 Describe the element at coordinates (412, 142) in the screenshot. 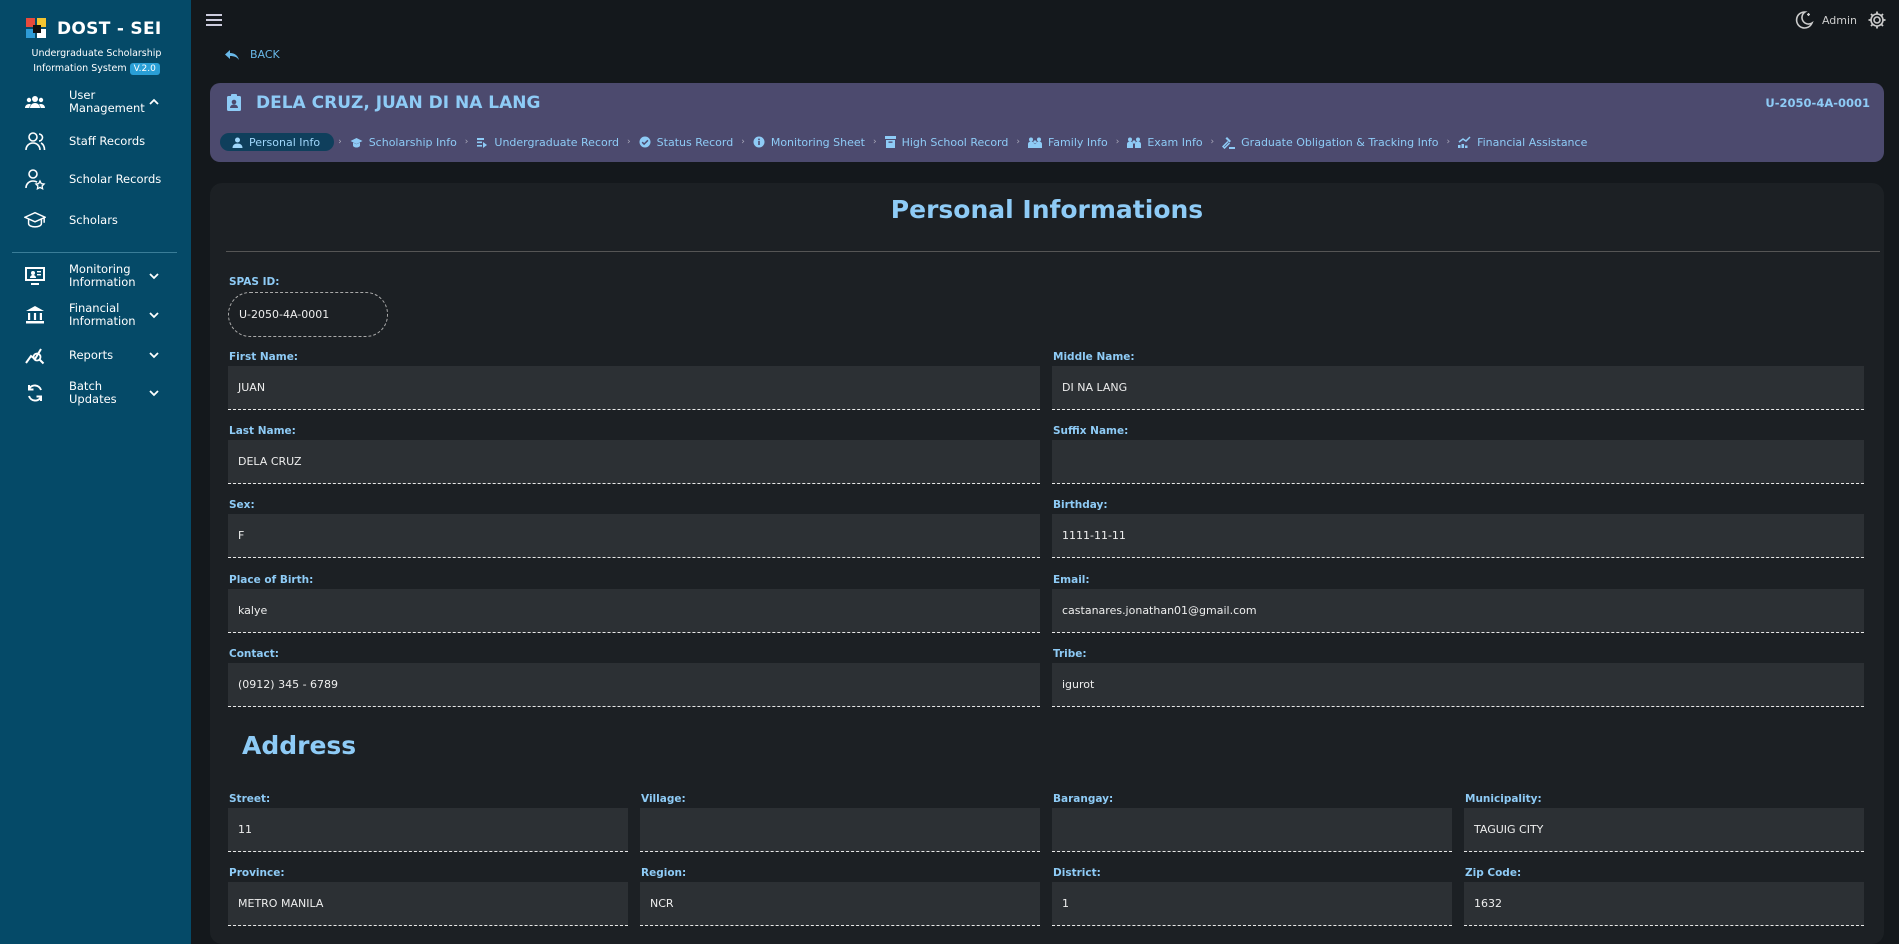

I see `tab-label: Scholarship Info` at that location.